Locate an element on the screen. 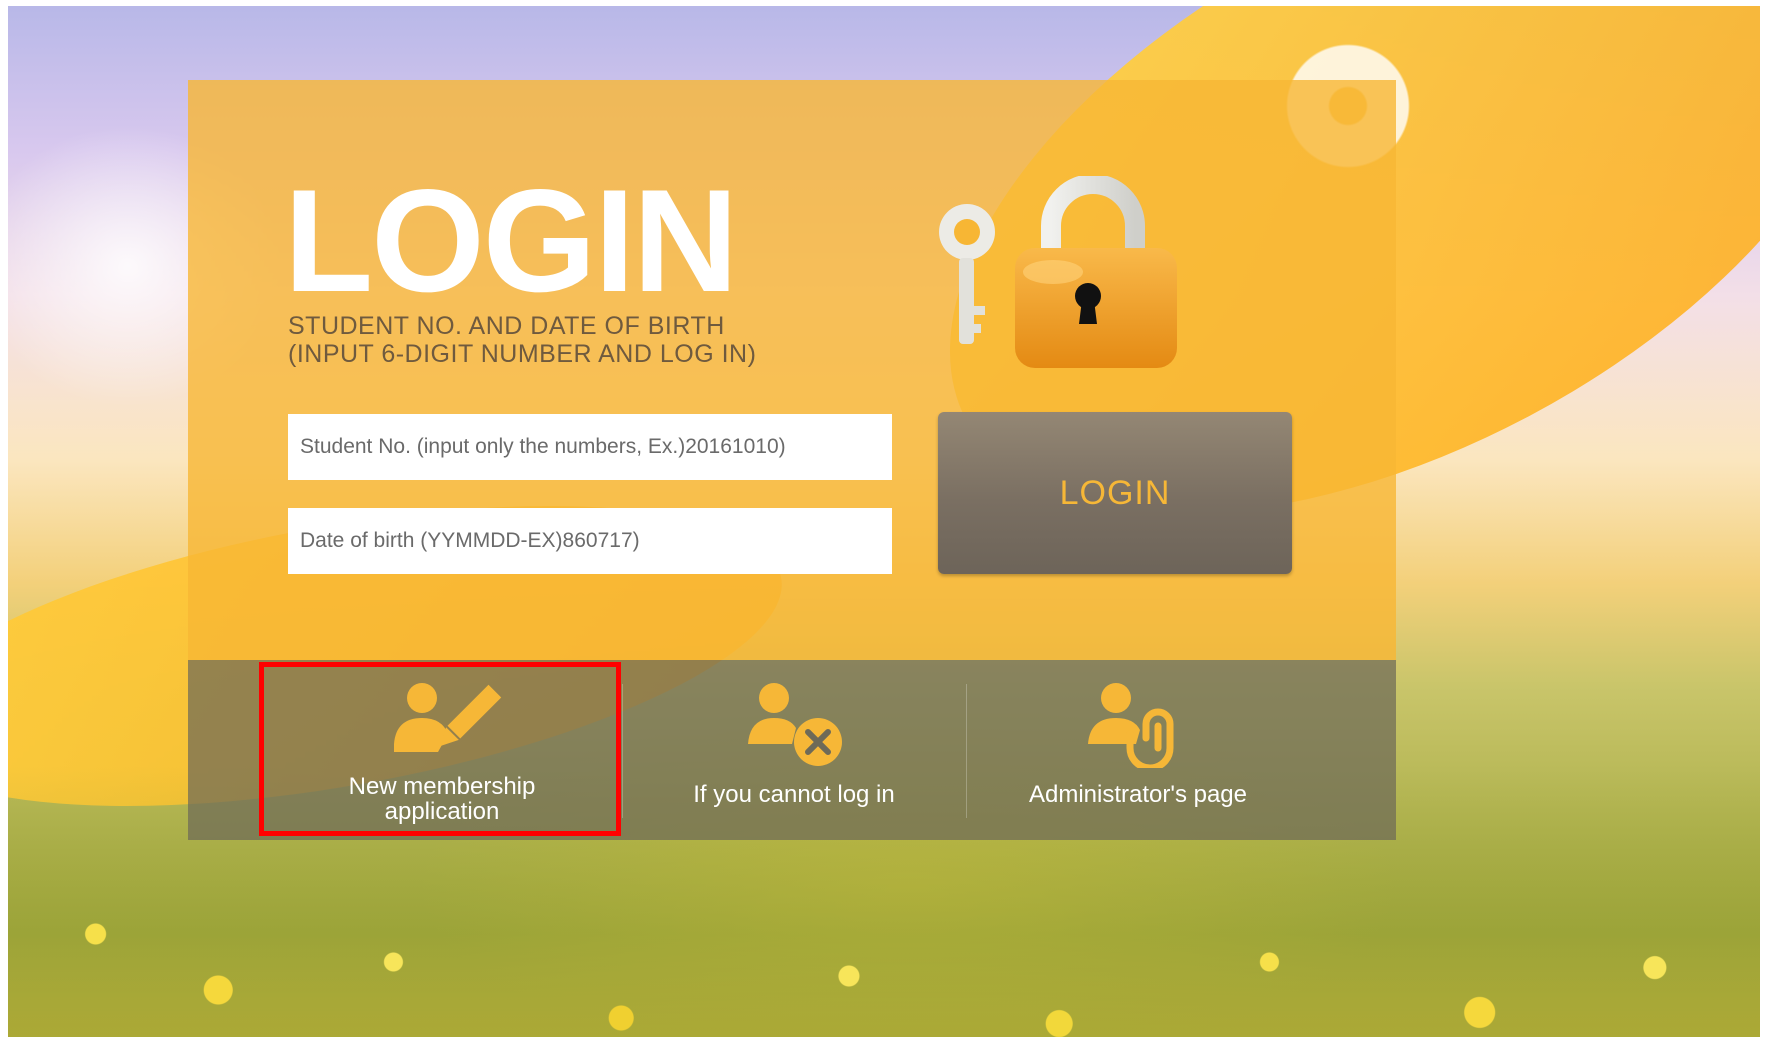  person-x-icon is located at coordinates (795, 724).